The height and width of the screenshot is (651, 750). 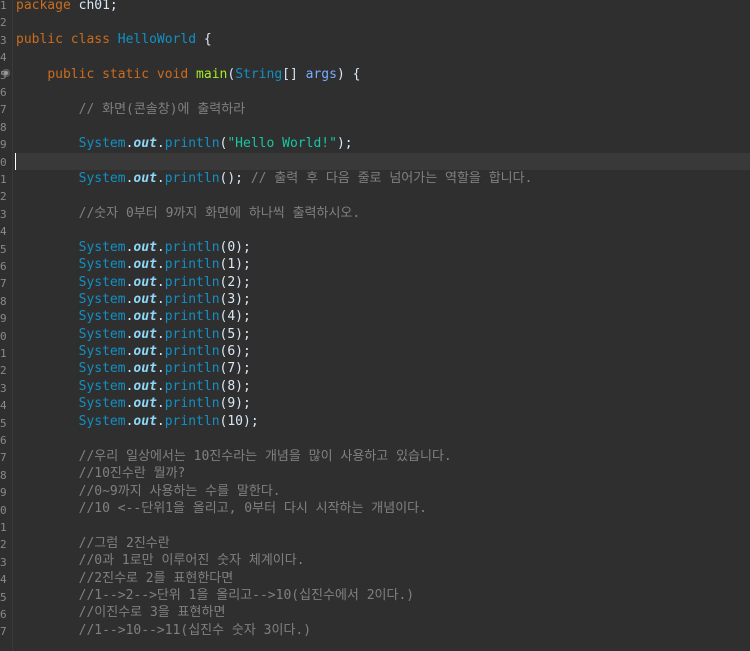 I want to click on argument-token: (0);, so click(x=235, y=247).